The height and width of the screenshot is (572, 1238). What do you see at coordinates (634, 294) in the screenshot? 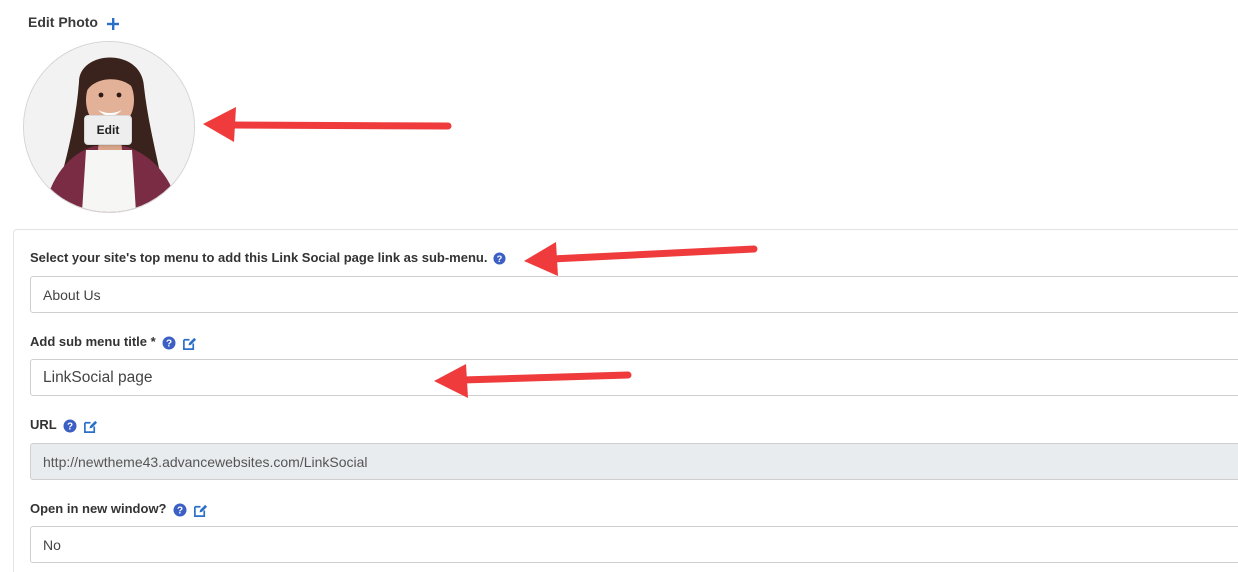
I see `menu-select: About Us` at bounding box center [634, 294].